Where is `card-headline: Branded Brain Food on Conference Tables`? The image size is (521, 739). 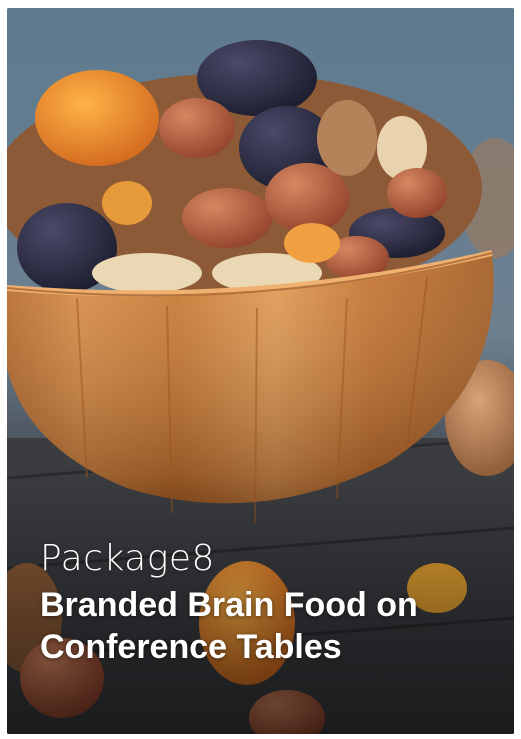
card-headline: Branded Brain Food on Conference Tables is located at coordinates (270, 626).